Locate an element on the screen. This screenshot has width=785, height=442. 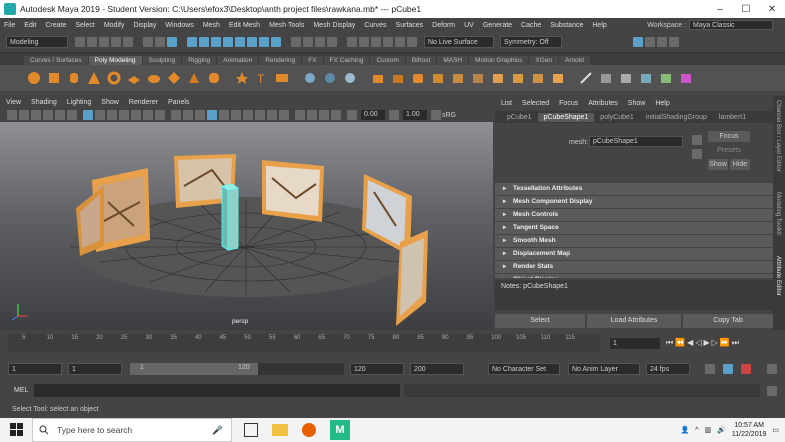
sphere-icon is located at coordinates (34, 78).